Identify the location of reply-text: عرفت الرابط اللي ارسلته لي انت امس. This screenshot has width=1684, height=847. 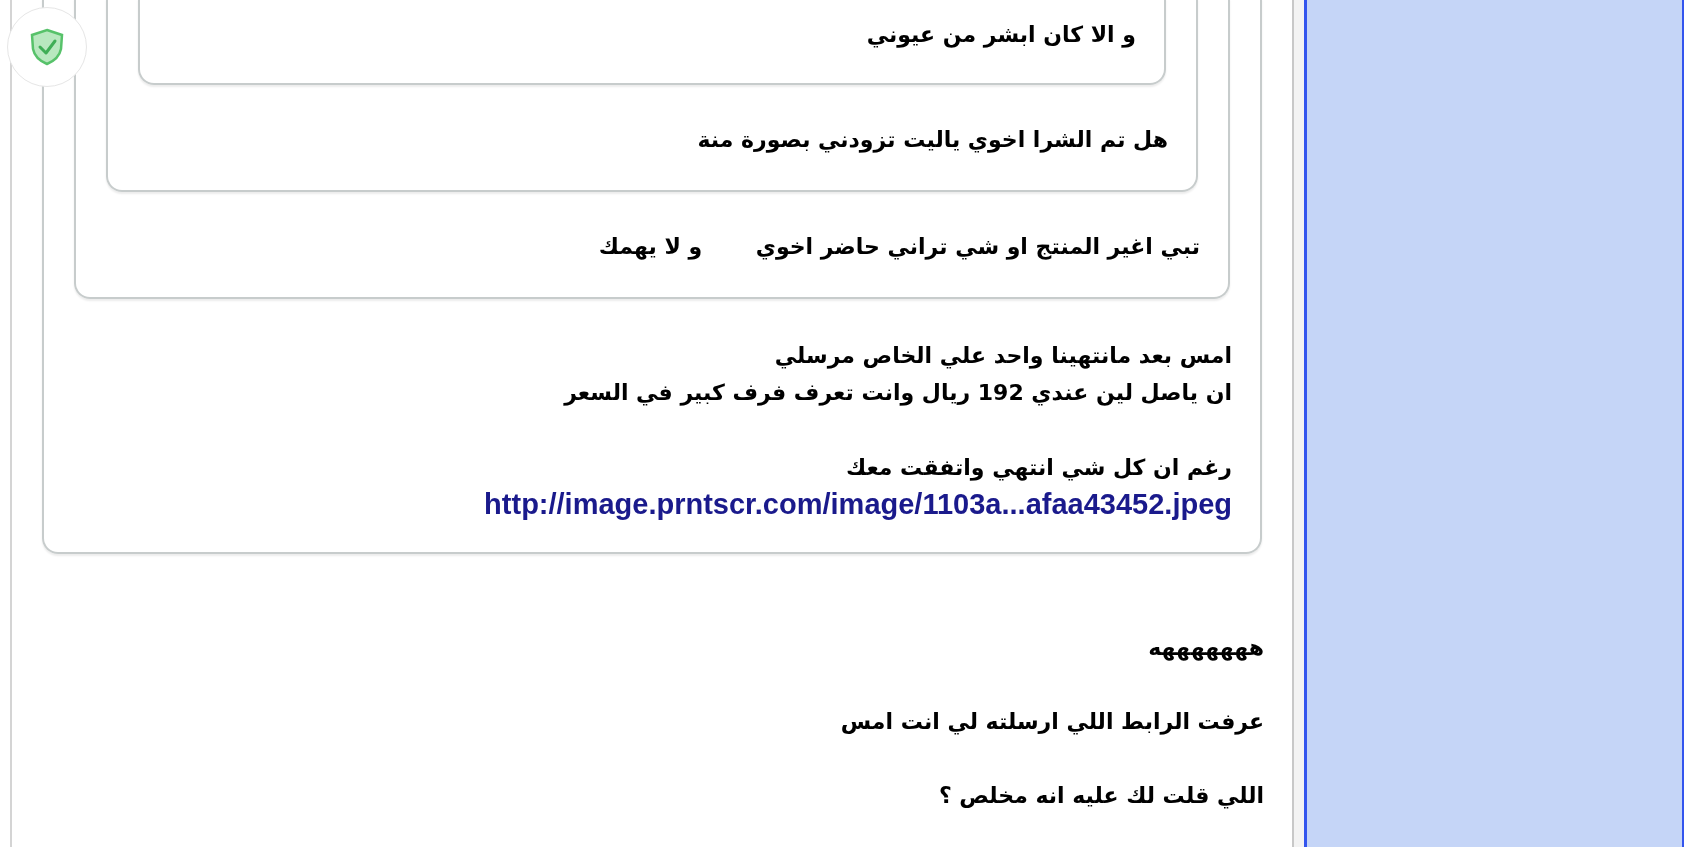
(1052, 722).